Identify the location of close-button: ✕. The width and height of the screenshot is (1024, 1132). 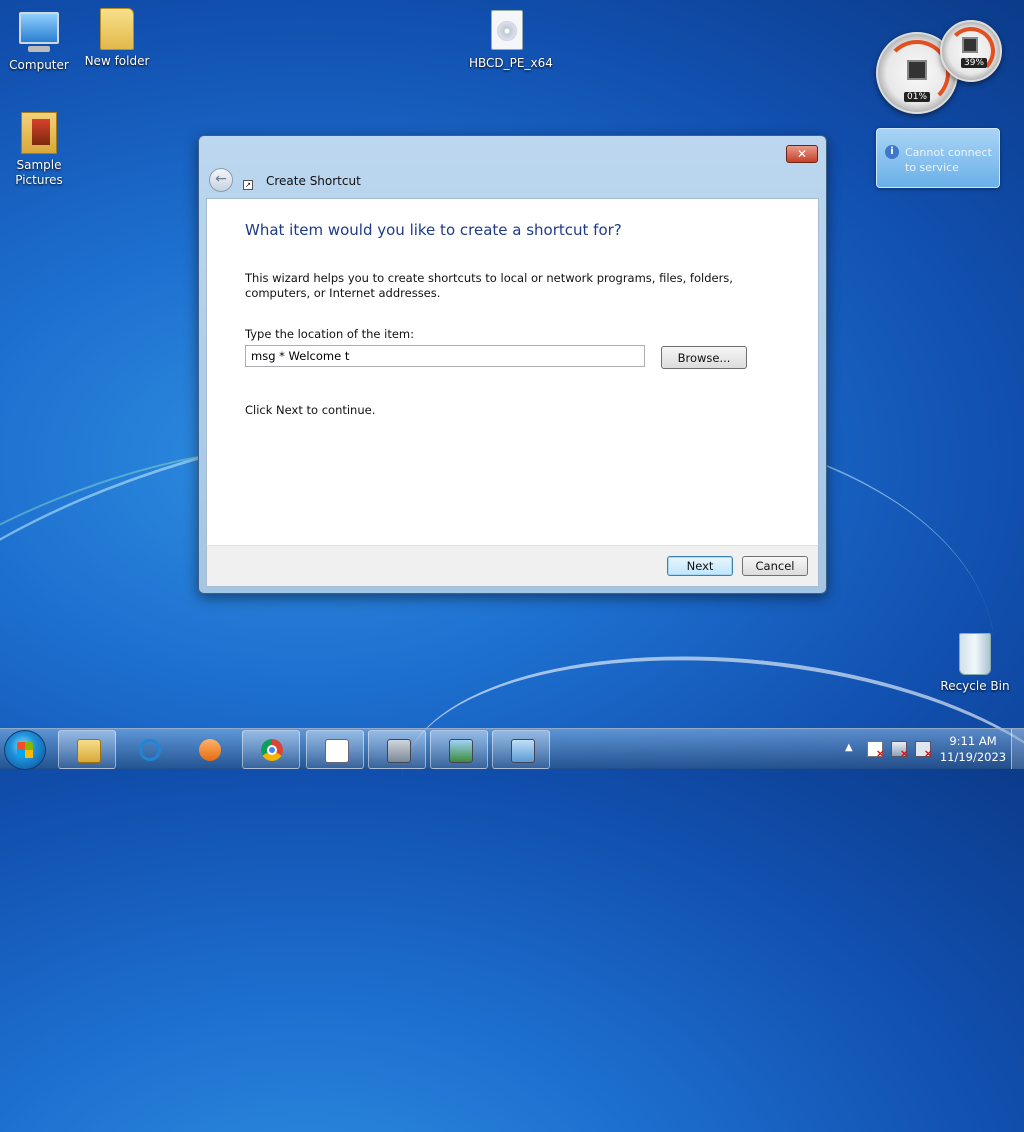
(802, 154).